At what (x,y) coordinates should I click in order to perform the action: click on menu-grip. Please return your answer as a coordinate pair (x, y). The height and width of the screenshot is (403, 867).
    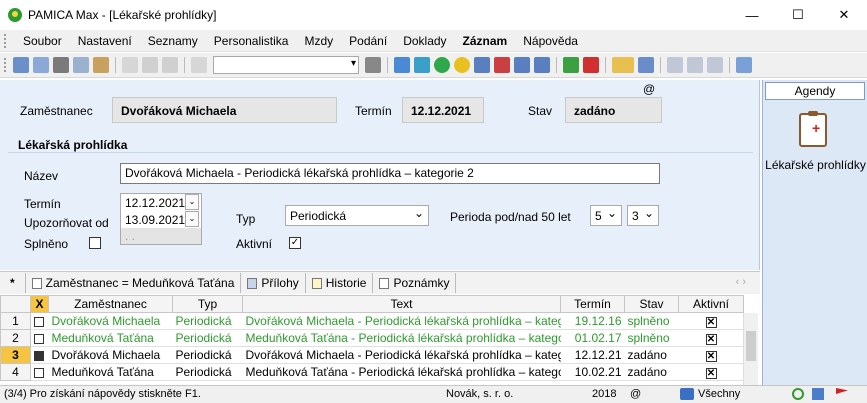
    Looking at the image, I should click on (5, 40).